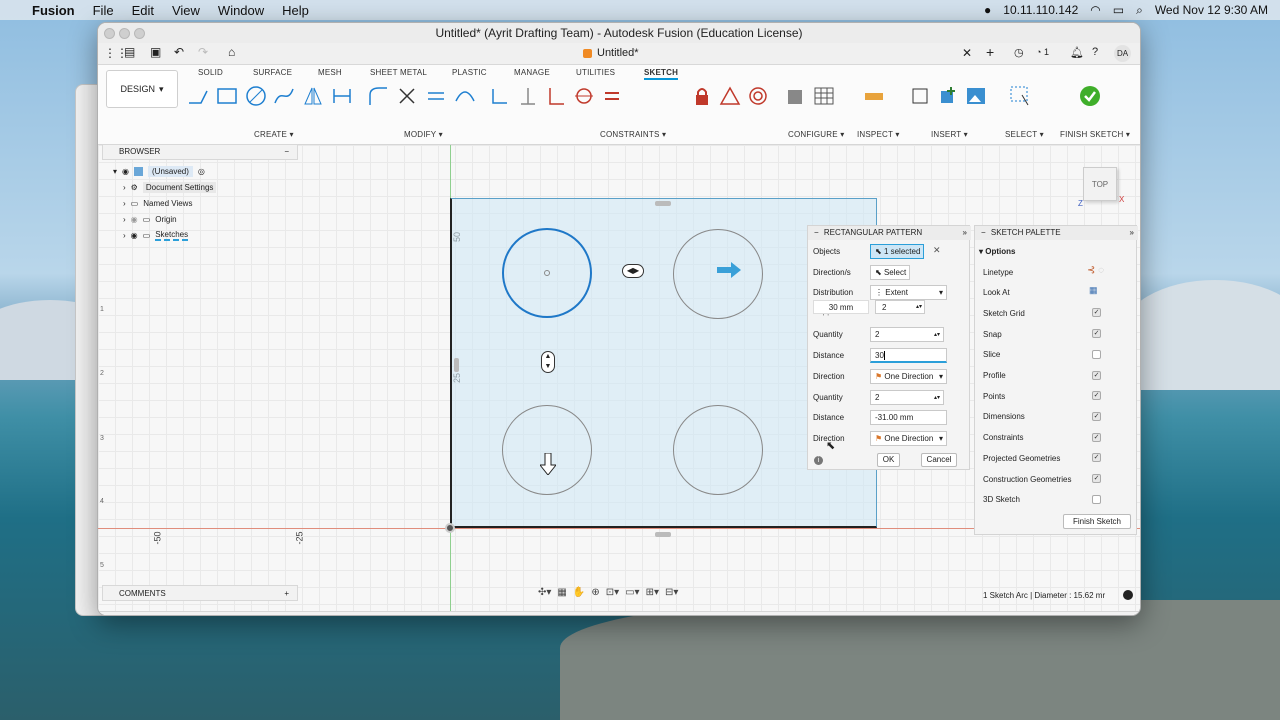 This screenshot has height=720, width=1280. I want to click on overlay-distance-field: 30 mm, so click(841, 307).